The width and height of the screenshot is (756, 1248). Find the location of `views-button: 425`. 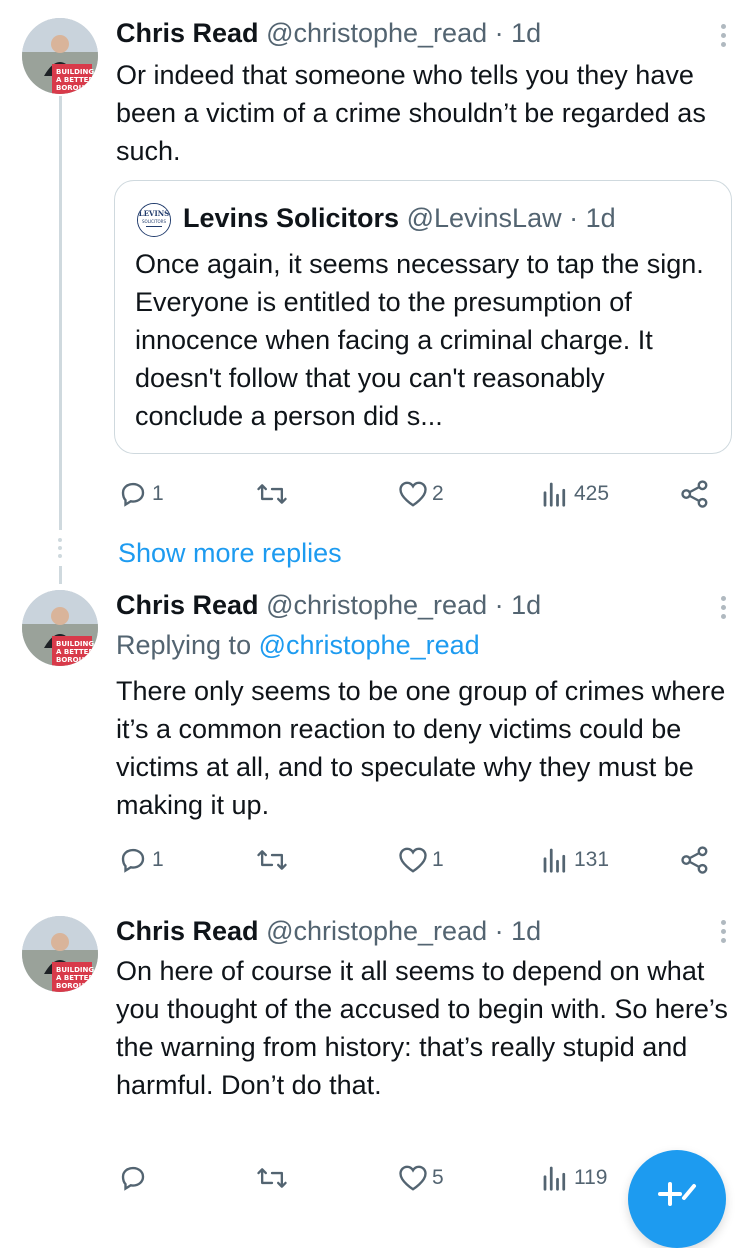

views-button: 425 is located at coordinates (574, 494).